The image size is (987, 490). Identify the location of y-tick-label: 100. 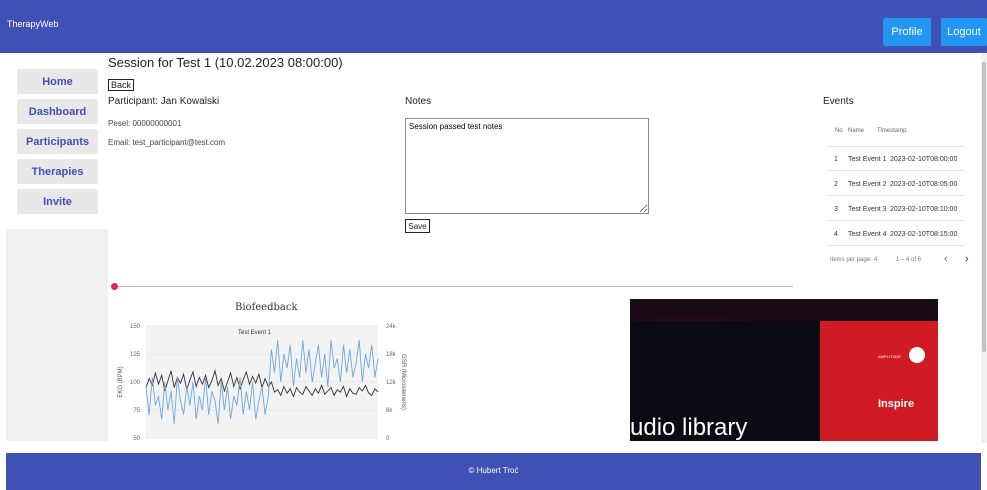
(135, 383).